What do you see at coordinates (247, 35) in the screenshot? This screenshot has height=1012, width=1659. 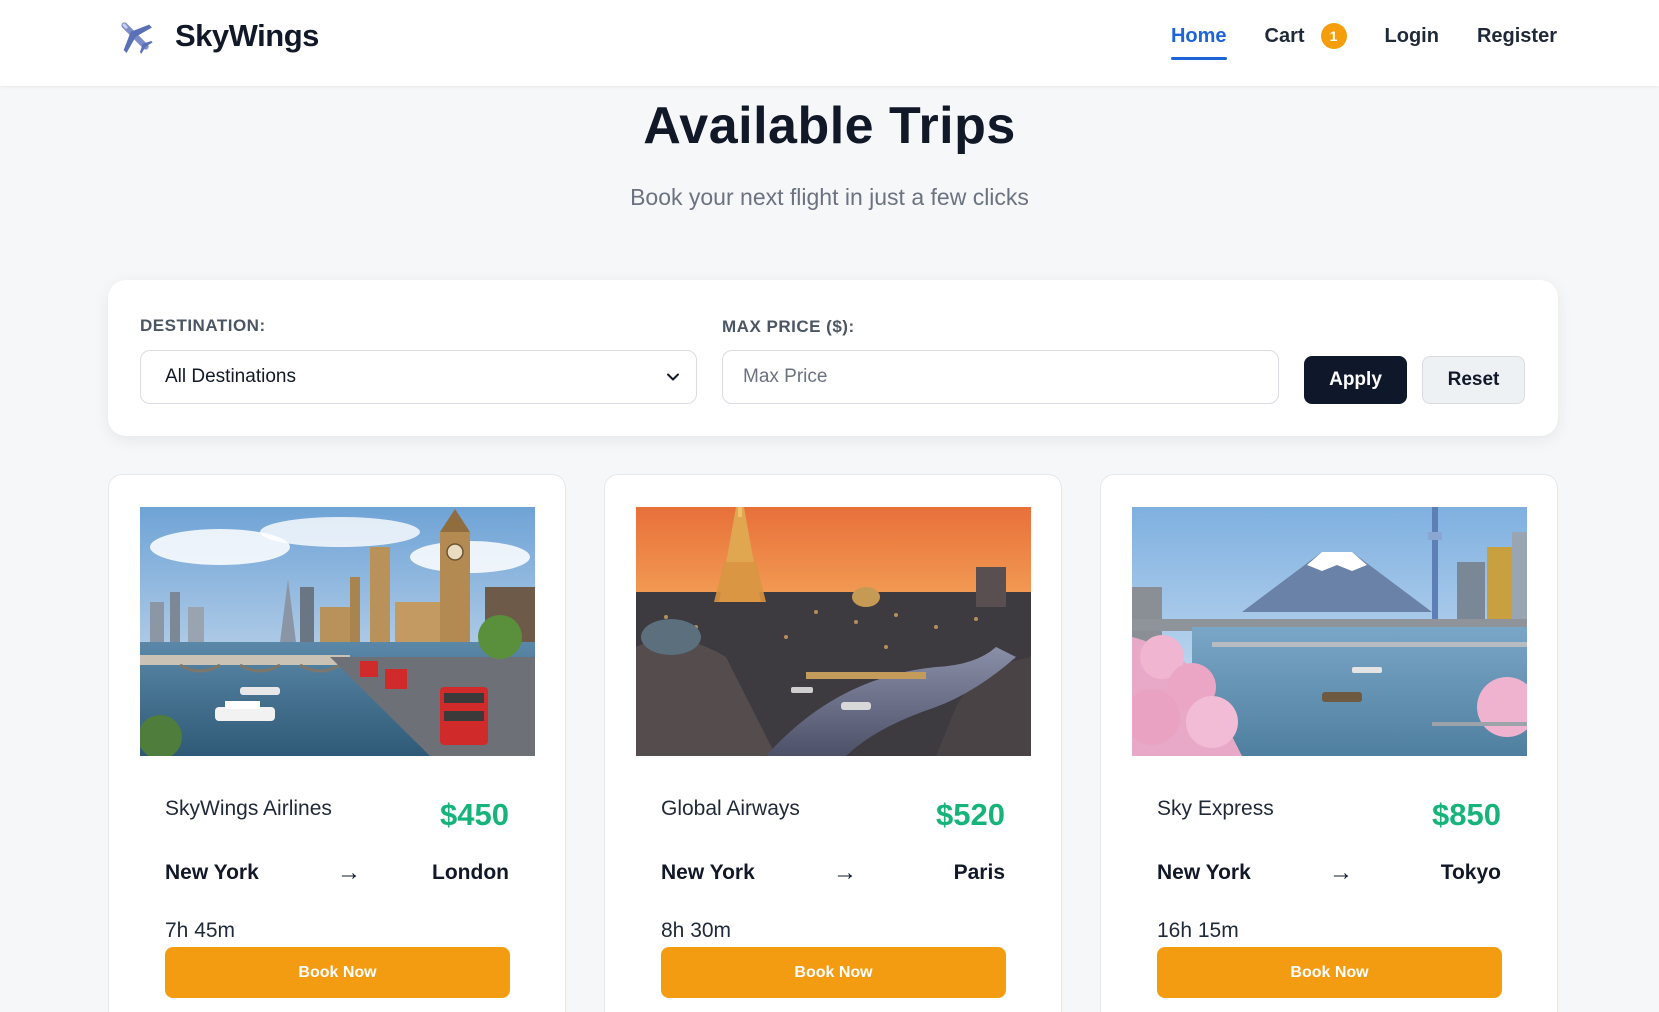 I see `brand-name: SkyWings` at bounding box center [247, 35].